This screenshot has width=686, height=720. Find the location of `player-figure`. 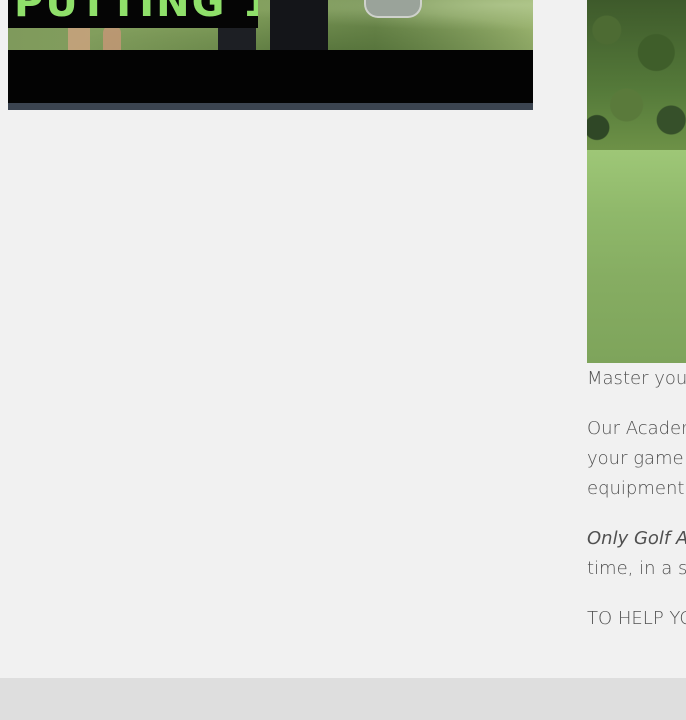

player-figure is located at coordinates (299, 25).